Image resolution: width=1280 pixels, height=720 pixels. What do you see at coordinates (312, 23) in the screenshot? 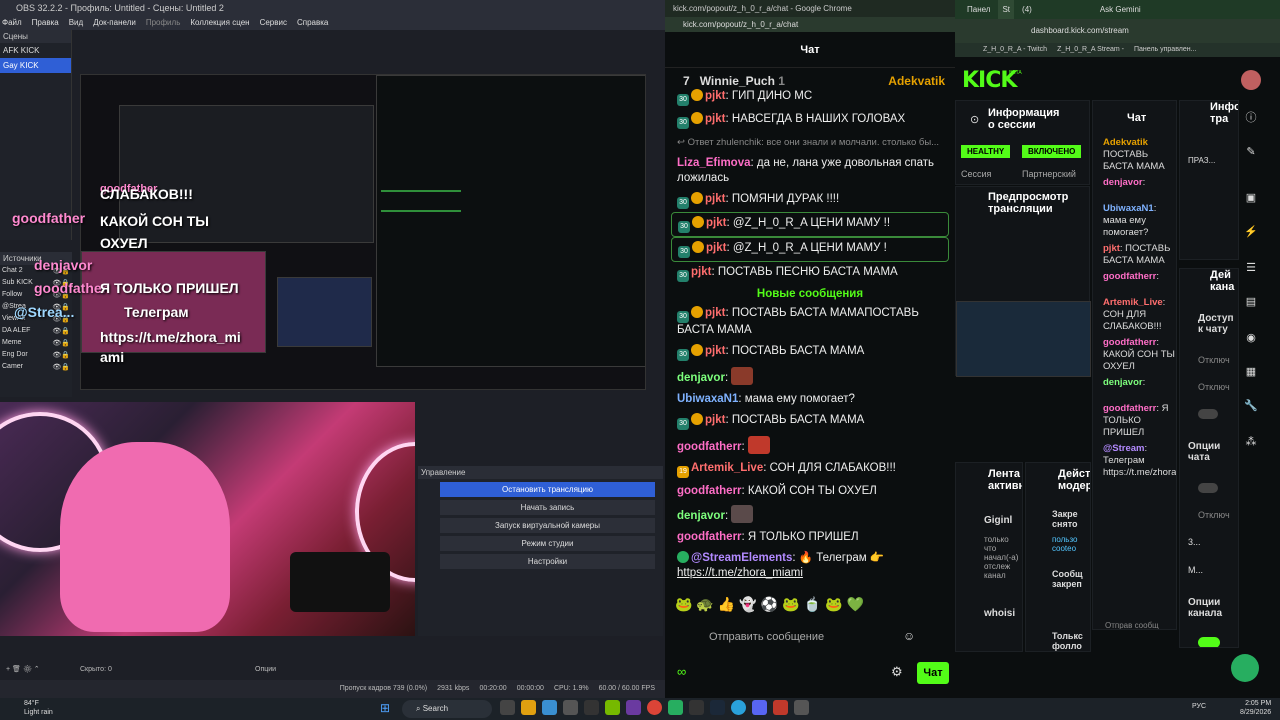
I see `menu-help: Справка` at bounding box center [312, 23].